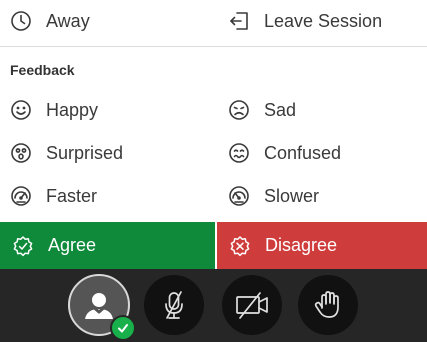 Image resolution: width=427 pixels, height=342 pixels. I want to click on microphone-off-icon, so click(174, 305).